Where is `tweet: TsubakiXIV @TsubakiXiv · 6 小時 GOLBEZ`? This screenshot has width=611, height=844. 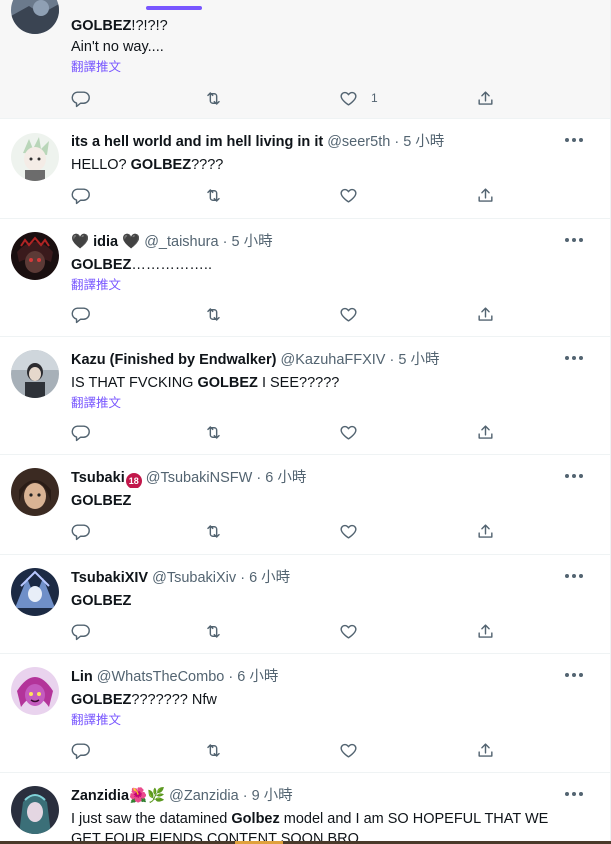
tweet: TsubakiXIV @TsubakiXiv · 6 小時 GOLBEZ is located at coordinates (305, 604).